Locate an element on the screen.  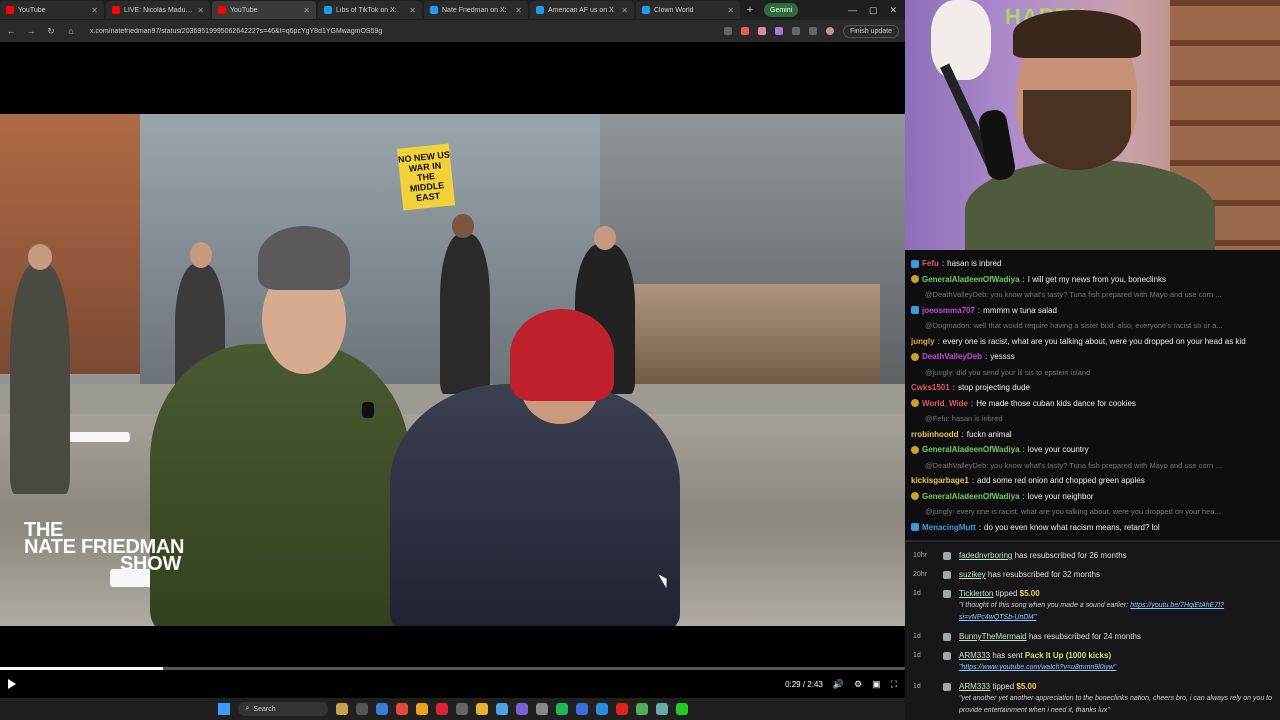
minimize-icon: — is located at coordinates (852, 10).